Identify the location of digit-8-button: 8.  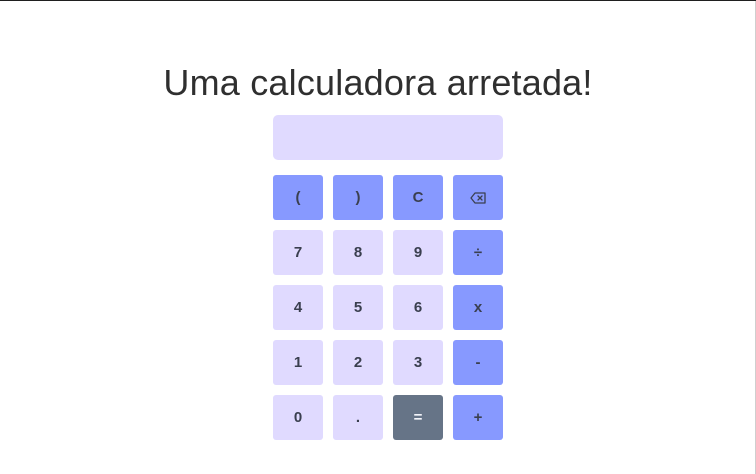
(358, 252).